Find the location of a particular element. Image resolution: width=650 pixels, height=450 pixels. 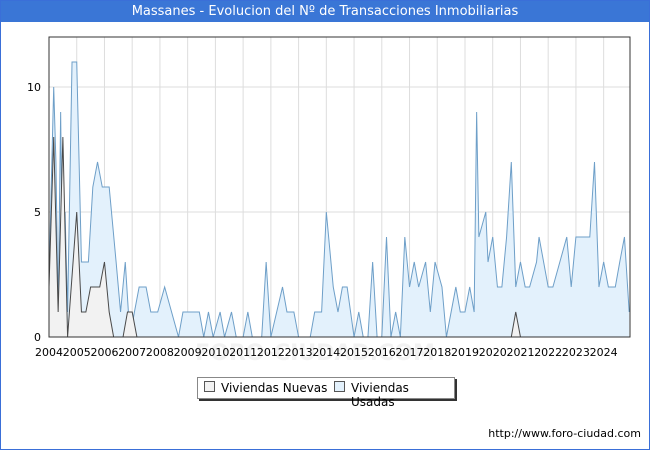

x-tick-label: 2011 is located at coordinates (243, 352).